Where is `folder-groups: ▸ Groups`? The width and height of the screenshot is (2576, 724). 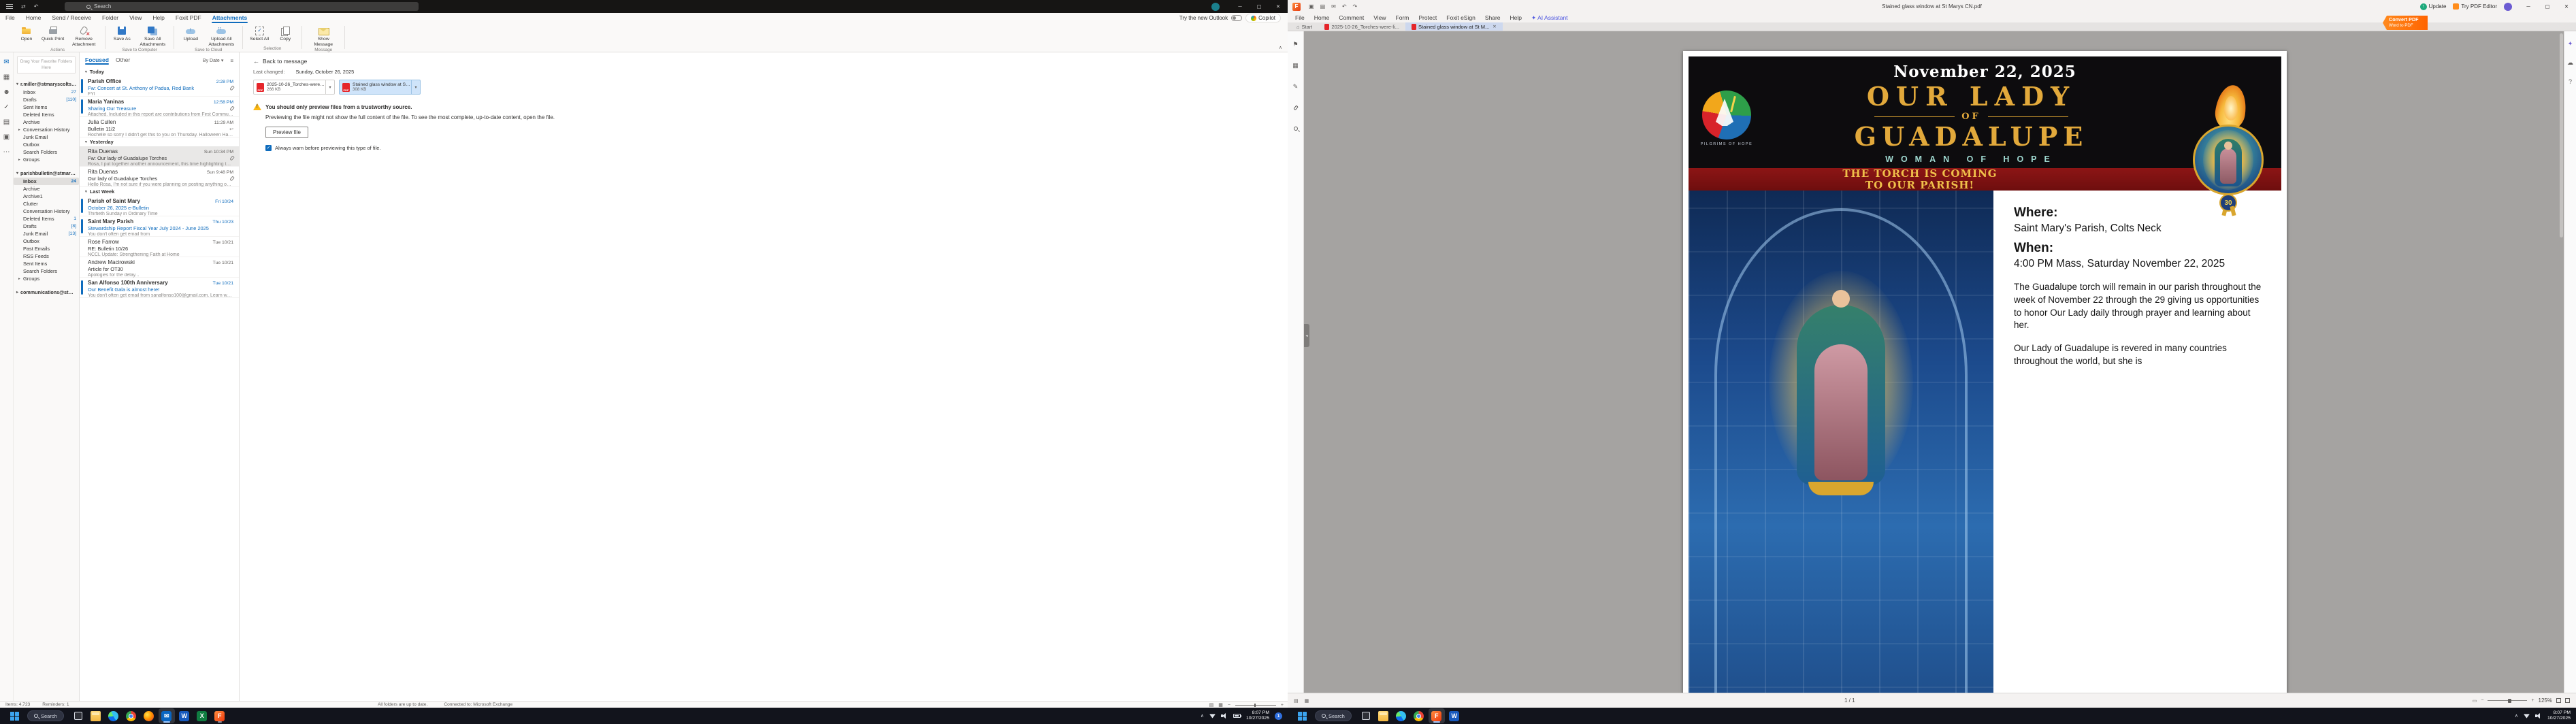 folder-groups: ▸ Groups is located at coordinates (46, 159).